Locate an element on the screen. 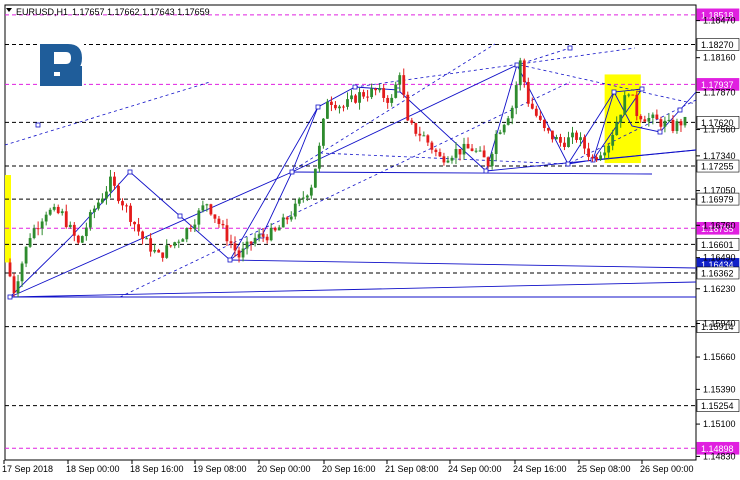  x-tick-label: 17 Sep 2018 is located at coordinates (27, 469).